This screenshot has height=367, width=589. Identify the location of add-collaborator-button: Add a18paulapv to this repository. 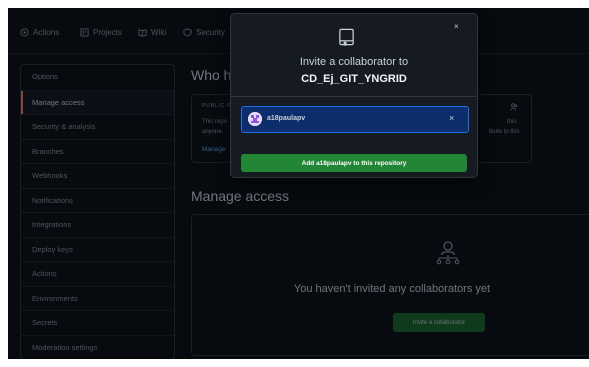
(354, 163).